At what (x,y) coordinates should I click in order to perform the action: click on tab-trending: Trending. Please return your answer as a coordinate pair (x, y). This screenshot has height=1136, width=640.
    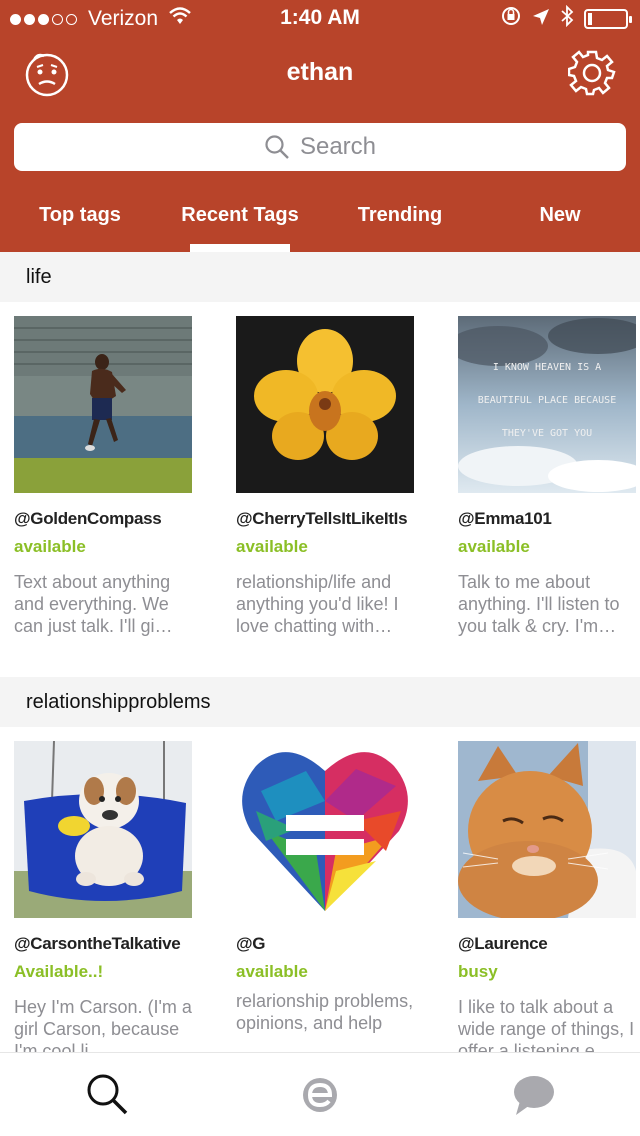
    Looking at the image, I should click on (400, 221).